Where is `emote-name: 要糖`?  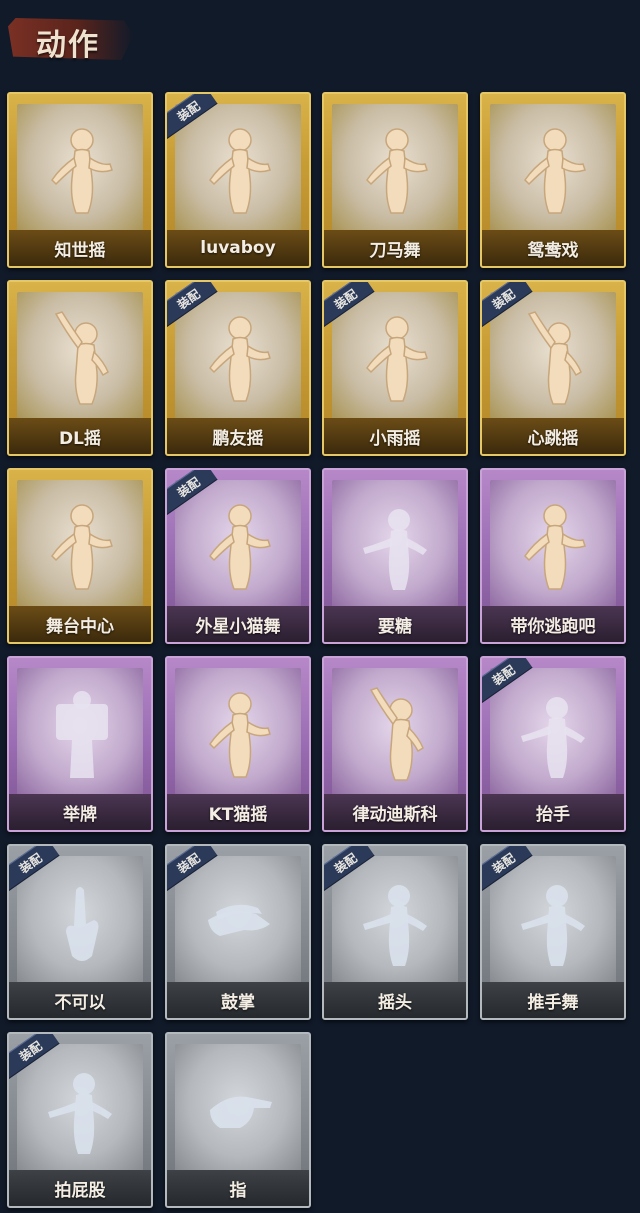 emote-name: 要糖 is located at coordinates (395, 626).